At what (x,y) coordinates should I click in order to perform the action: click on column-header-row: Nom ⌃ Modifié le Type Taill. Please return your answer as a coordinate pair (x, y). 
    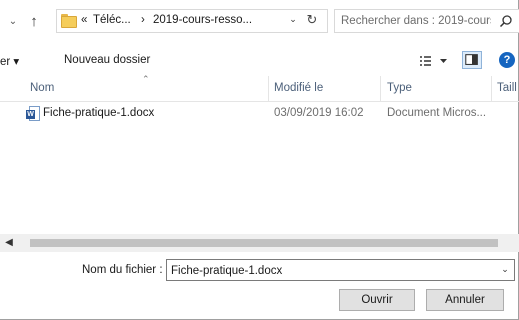
    Looking at the image, I should click on (259, 88).